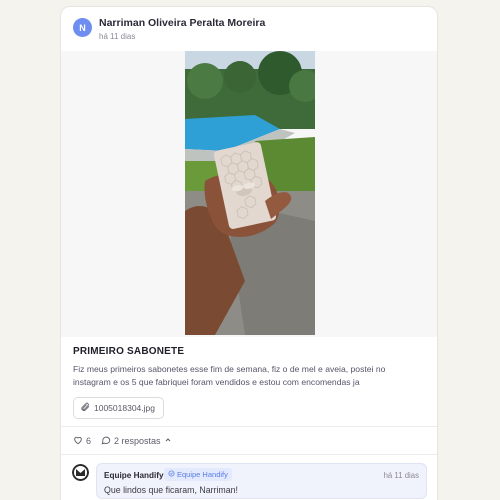 The image size is (500, 500). Describe the element at coordinates (134, 475) in the screenshot. I see `reply-author: Equipe Handify` at that location.